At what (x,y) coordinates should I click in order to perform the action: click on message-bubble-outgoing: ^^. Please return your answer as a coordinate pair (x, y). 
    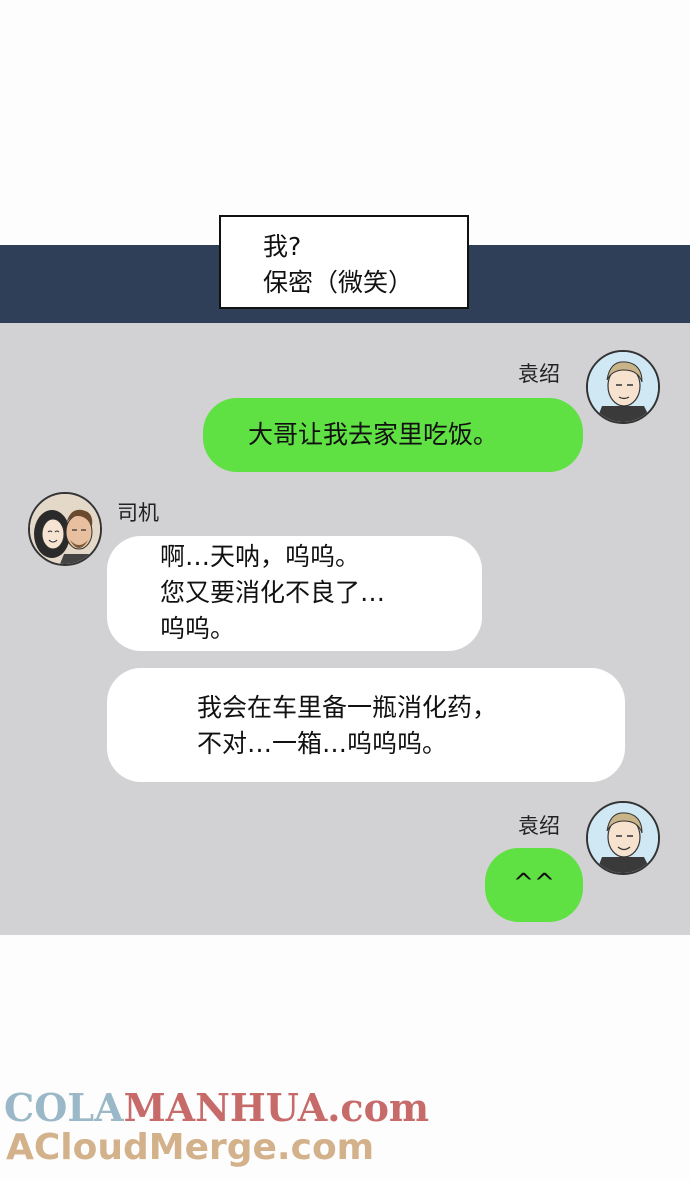
    Looking at the image, I should click on (534, 885).